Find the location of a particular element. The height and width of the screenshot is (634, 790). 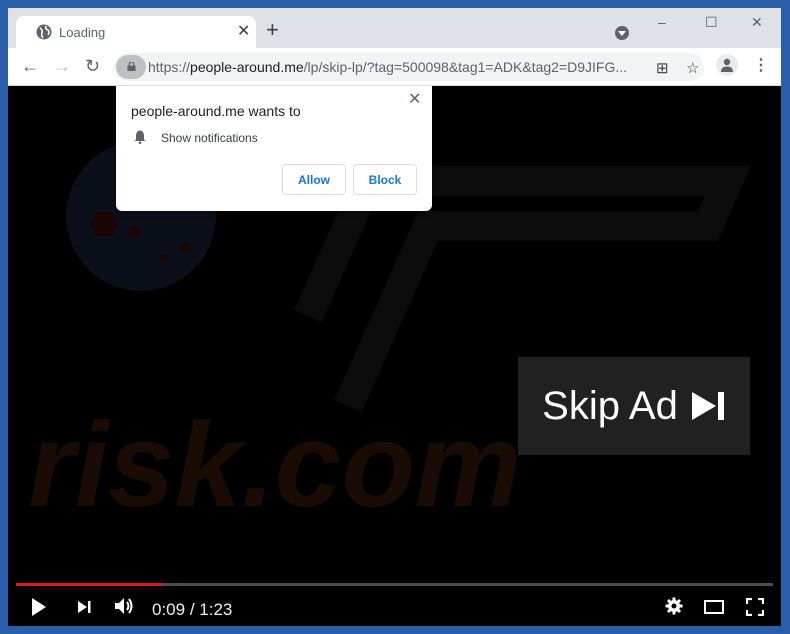

video-controls: 0:09 / 1:23 is located at coordinates (394, 608).